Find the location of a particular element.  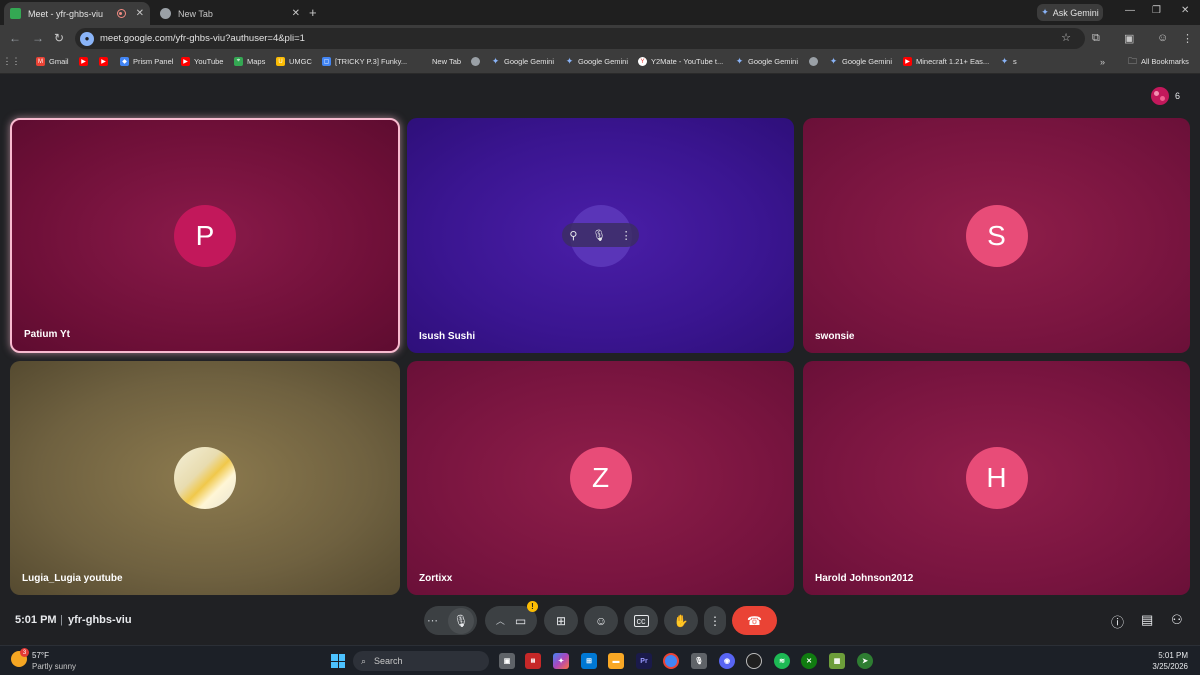

participant-tile: S swonsie is located at coordinates (996, 235).